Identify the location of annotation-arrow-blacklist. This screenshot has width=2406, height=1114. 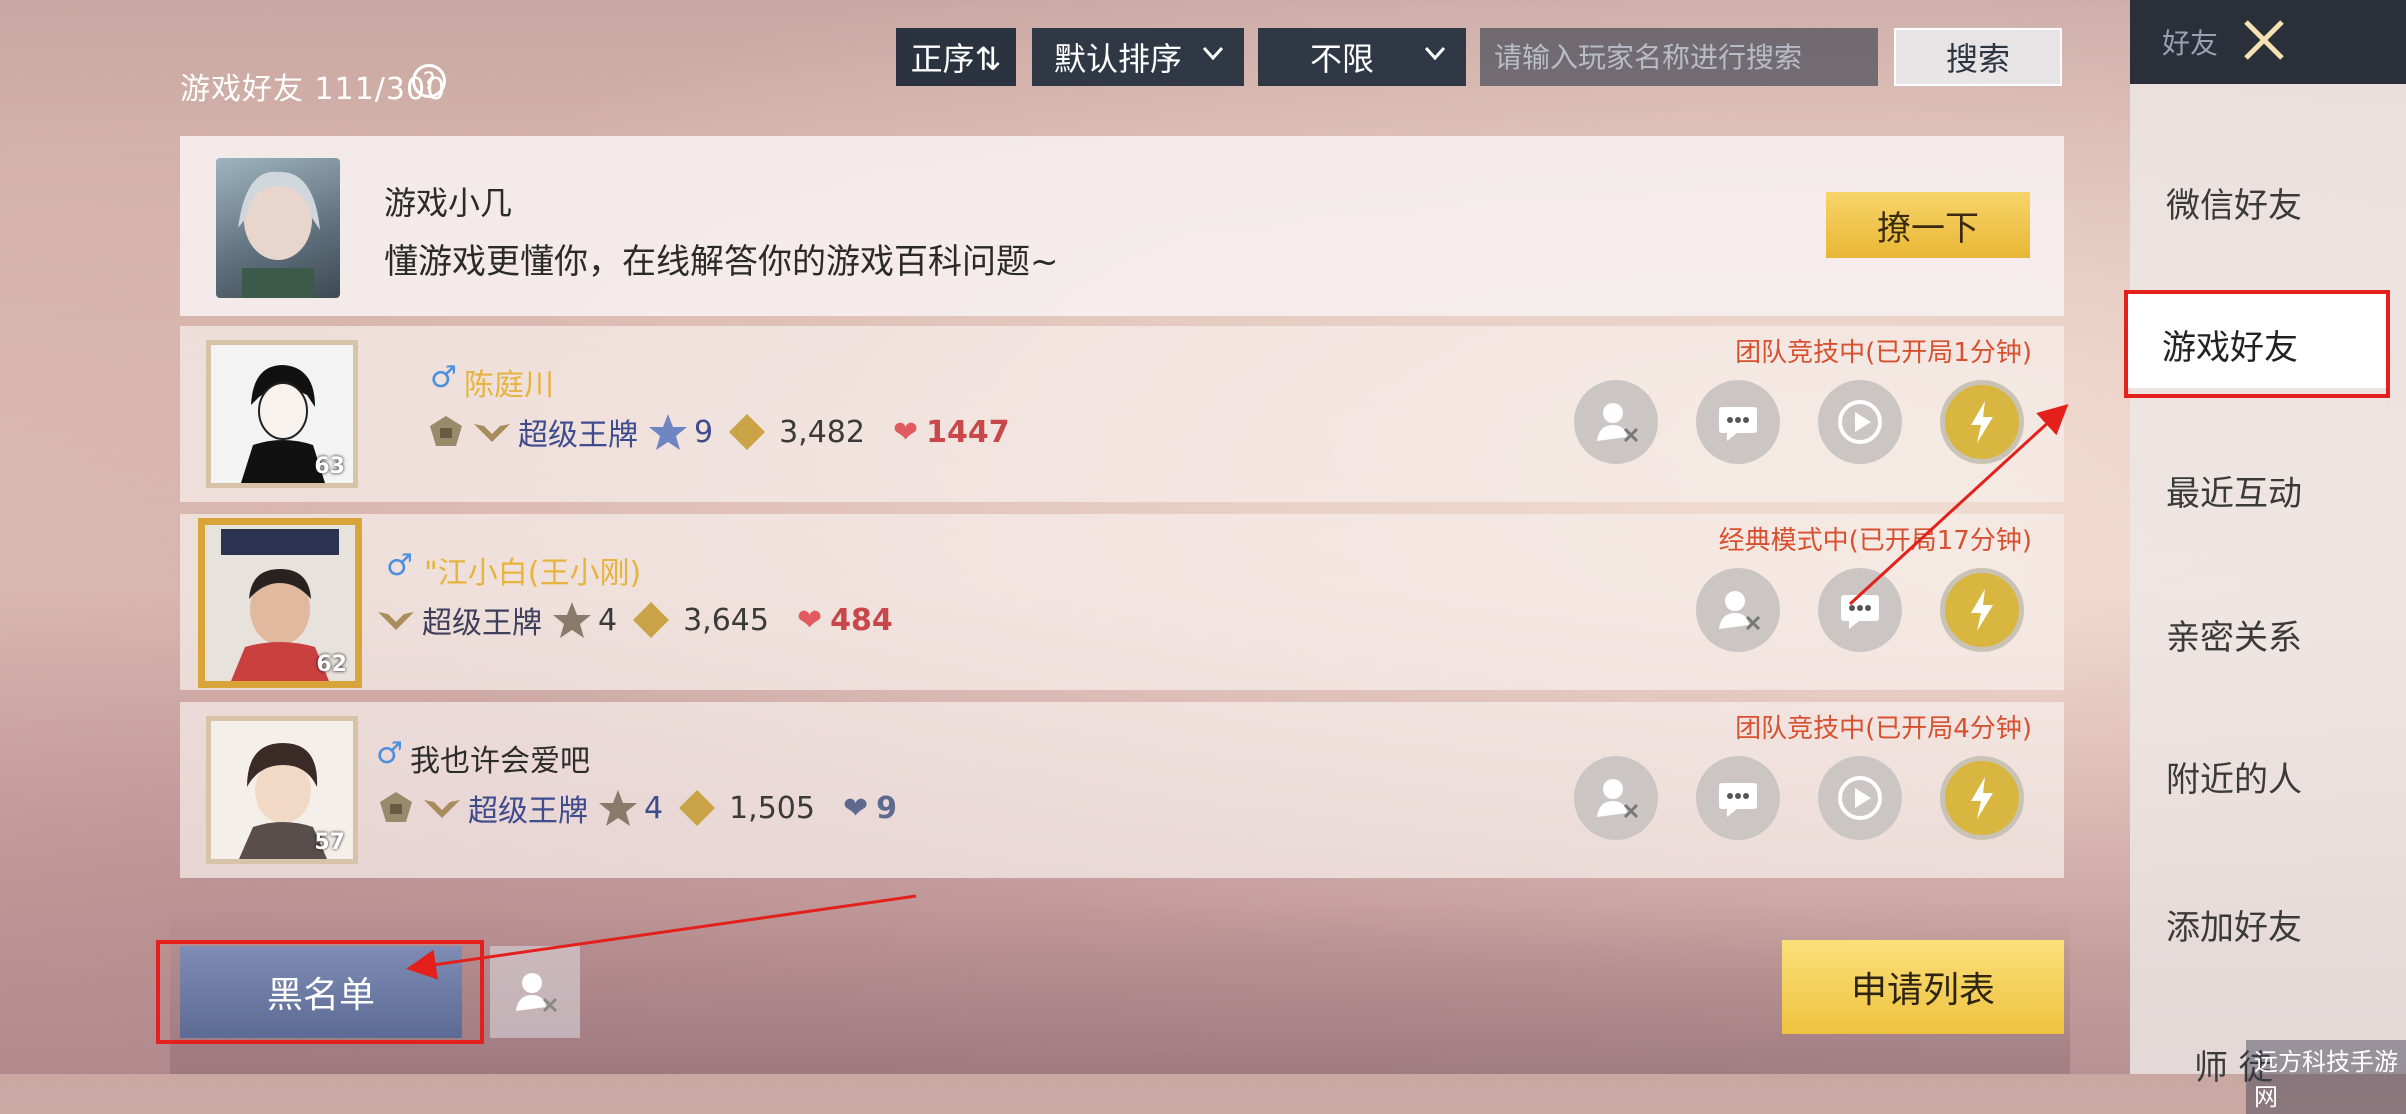
(661, 937).